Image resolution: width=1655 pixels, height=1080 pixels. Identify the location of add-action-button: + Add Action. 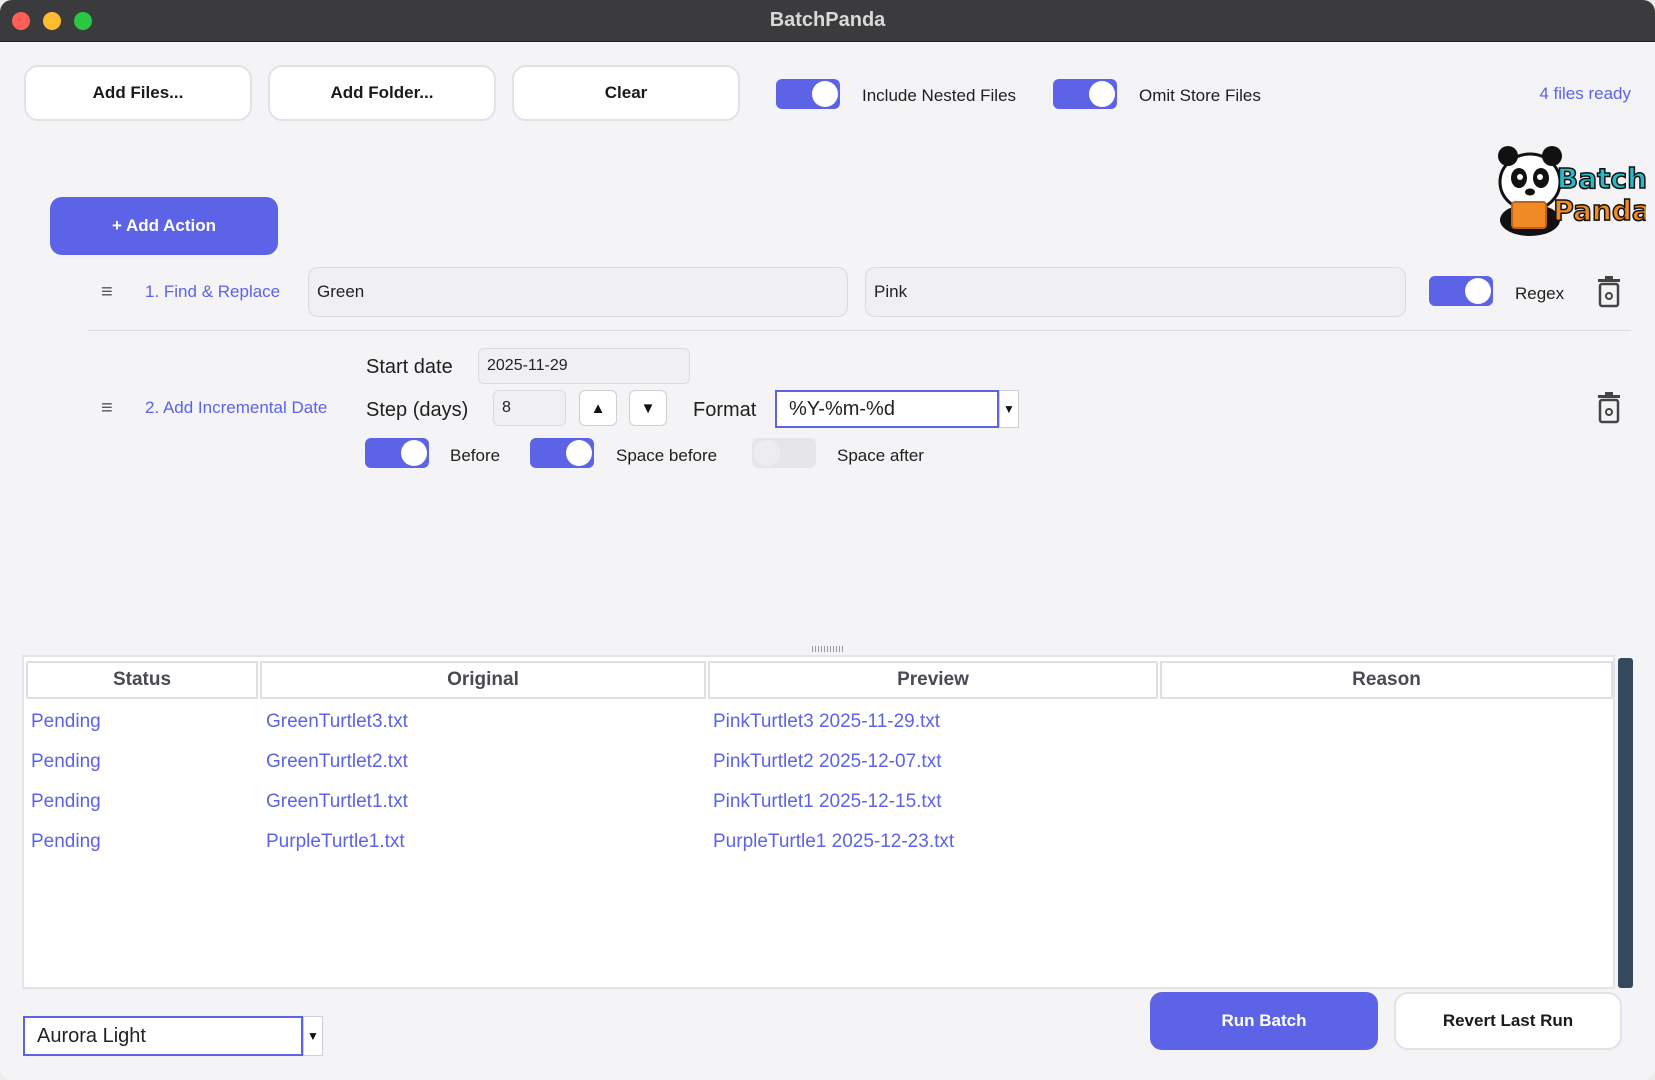
(164, 226).